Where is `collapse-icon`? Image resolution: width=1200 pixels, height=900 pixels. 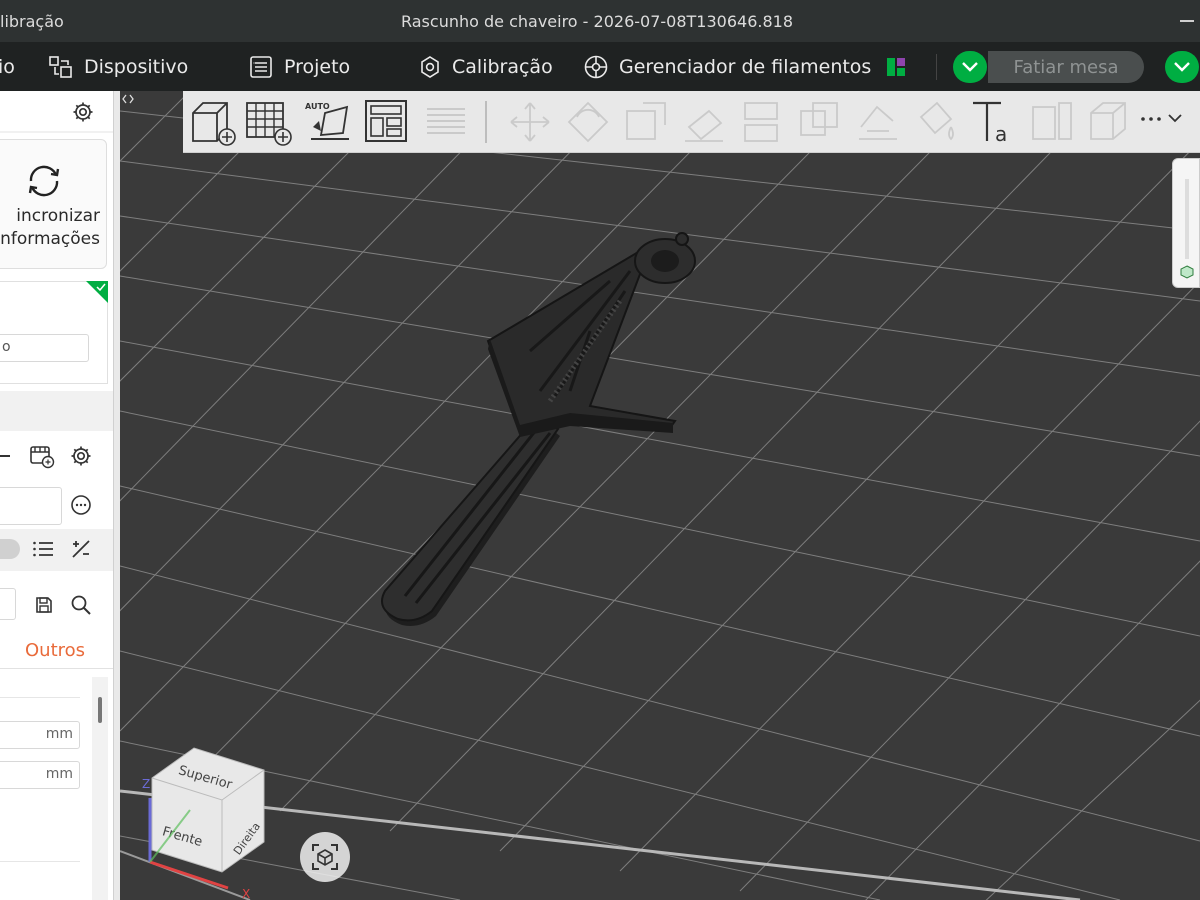
collapse-icon is located at coordinates (128, 99).